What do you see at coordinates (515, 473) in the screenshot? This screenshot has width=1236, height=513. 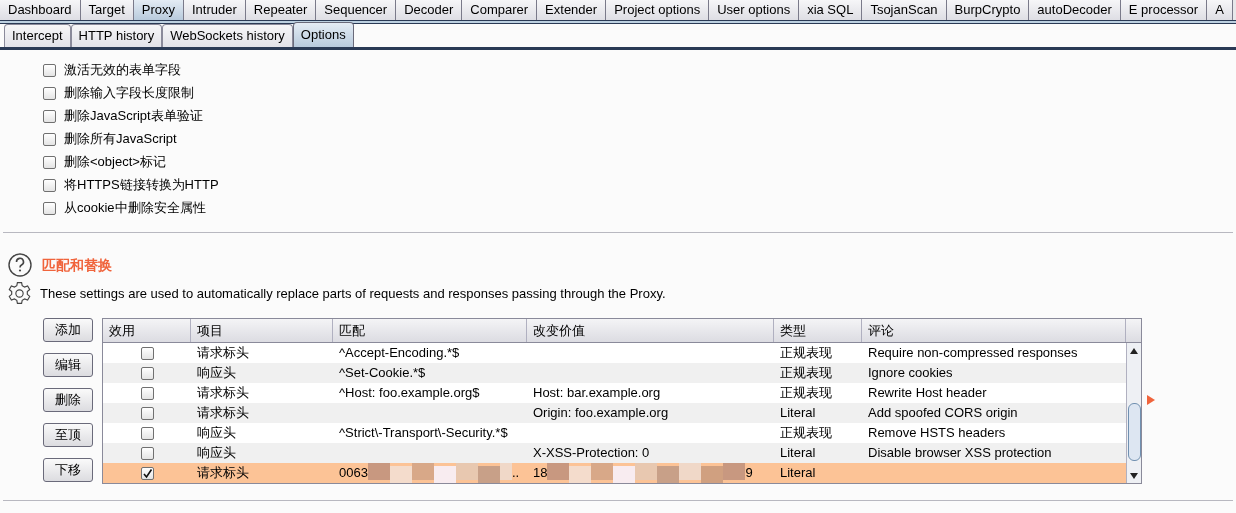 I see `table-cell-text: ..` at bounding box center [515, 473].